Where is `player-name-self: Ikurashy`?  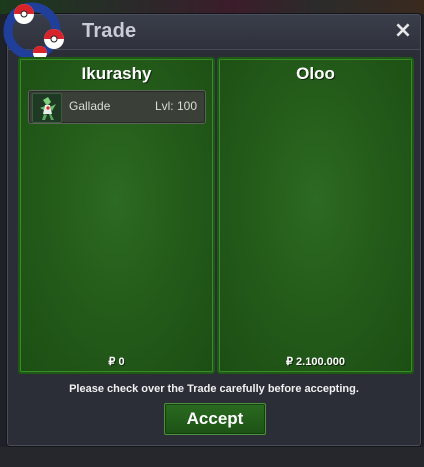
player-name-self: Ikurashy is located at coordinates (116, 73).